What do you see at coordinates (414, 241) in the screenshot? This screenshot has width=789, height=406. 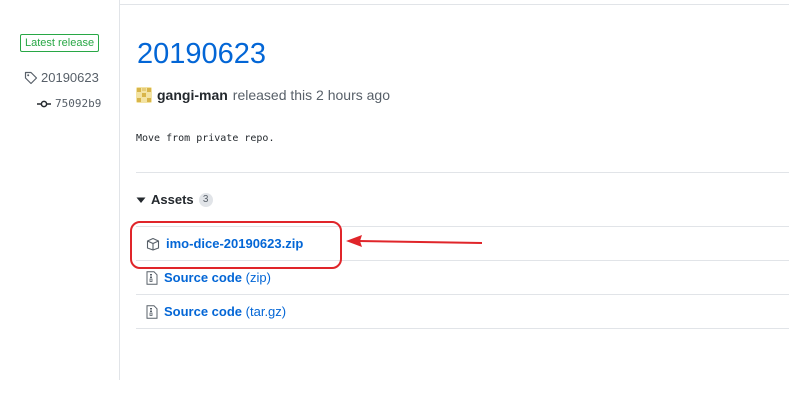 I see `annotation-arrow` at bounding box center [414, 241].